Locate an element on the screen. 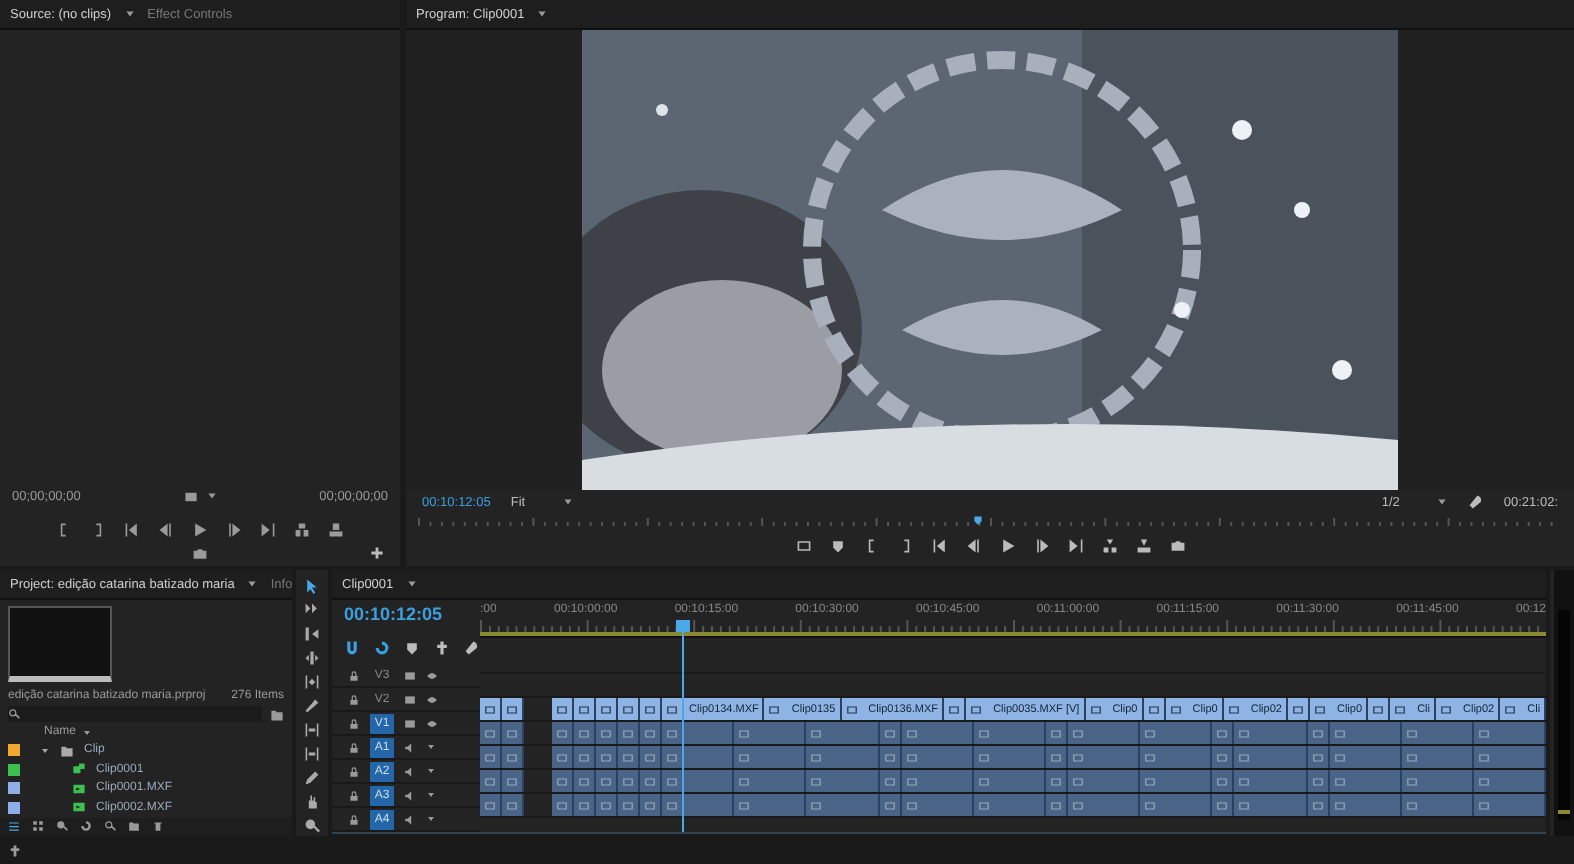 The height and width of the screenshot is (864, 1574). pen-icon is located at coordinates (312, 778).